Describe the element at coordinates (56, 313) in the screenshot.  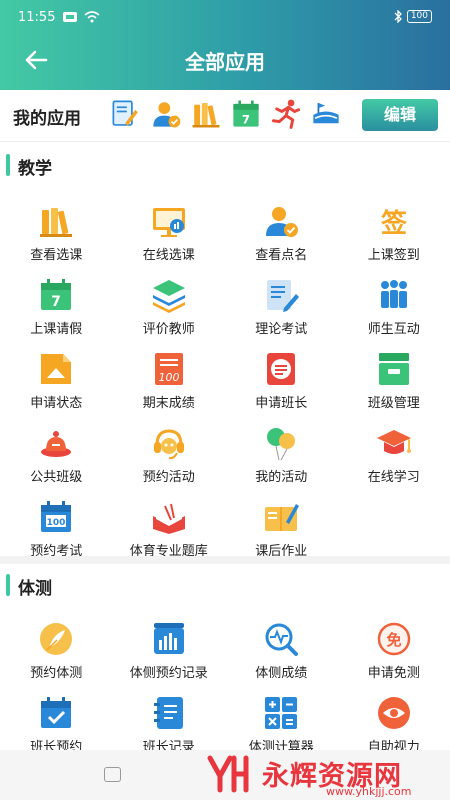
I see `app-tile: 7 上课请假` at that location.